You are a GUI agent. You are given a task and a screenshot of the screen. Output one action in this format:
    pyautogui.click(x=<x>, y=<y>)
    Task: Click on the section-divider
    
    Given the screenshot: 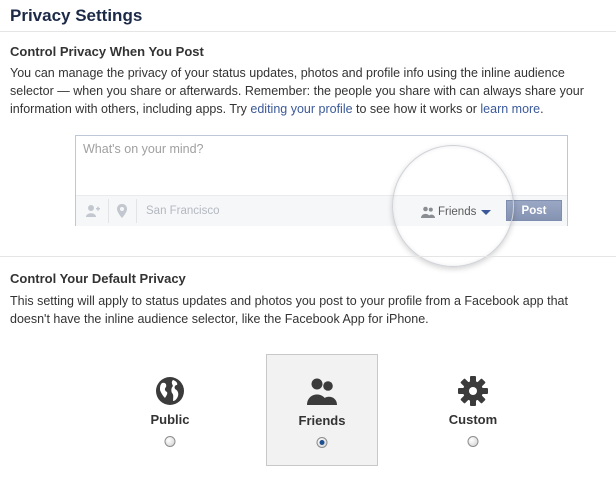 What is the action you would take?
    pyautogui.click(x=308, y=256)
    